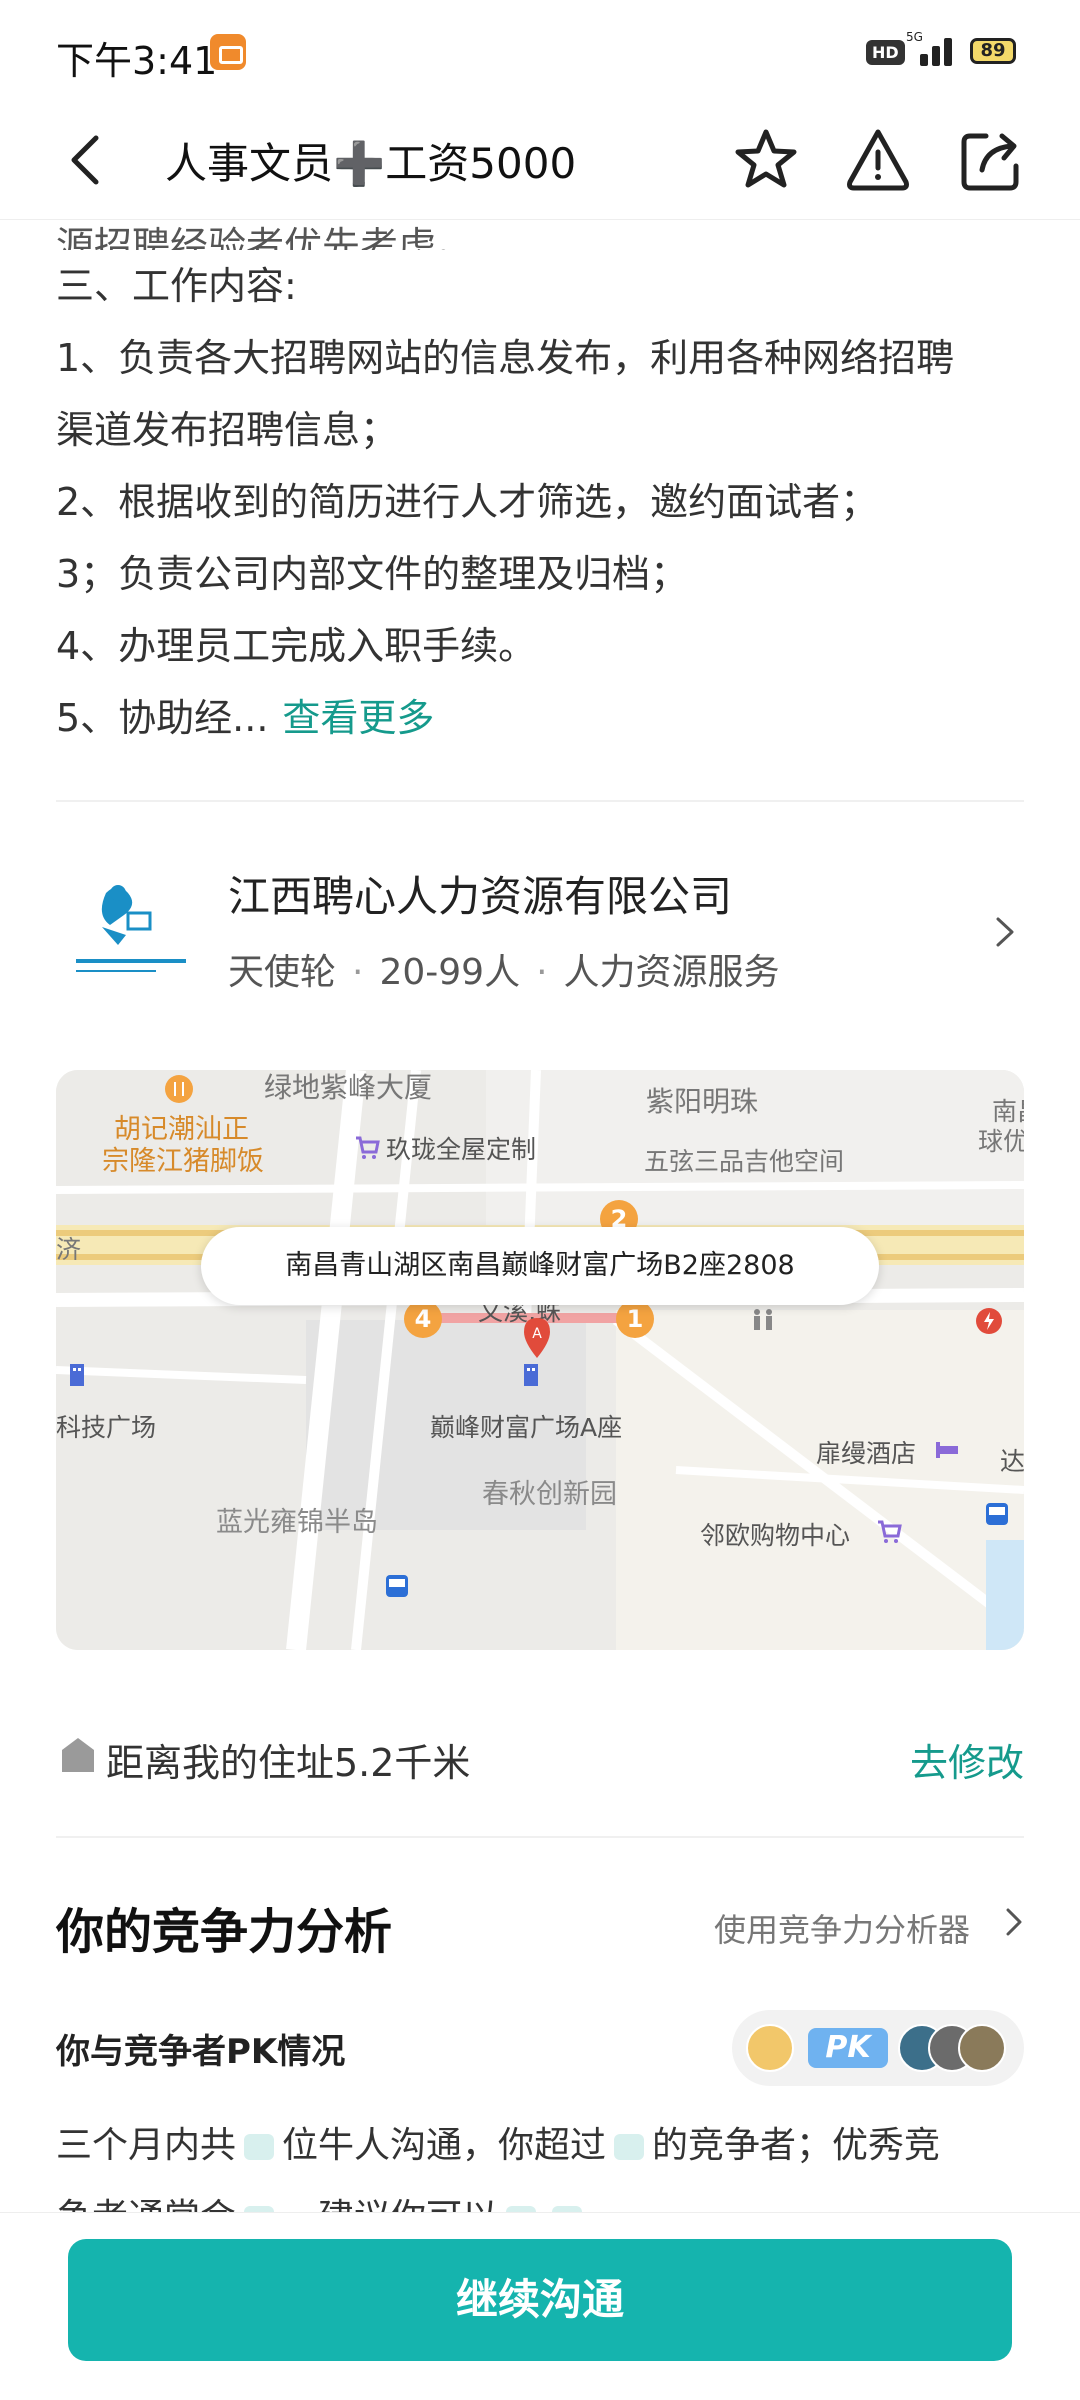  What do you see at coordinates (549, 1494) in the screenshot?
I see `map-label: 春秋创新园` at bounding box center [549, 1494].